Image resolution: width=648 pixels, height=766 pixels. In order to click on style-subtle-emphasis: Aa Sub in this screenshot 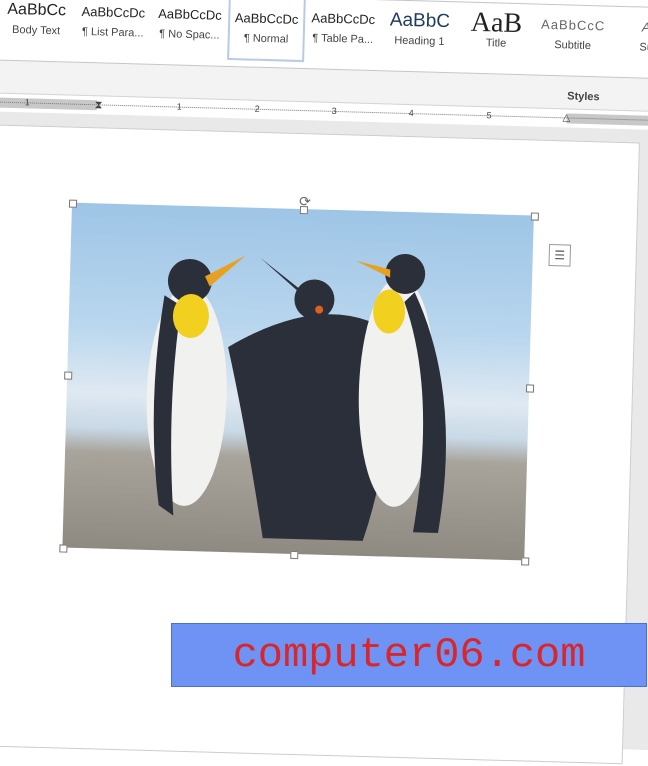, I will do `click(629, 40)`.